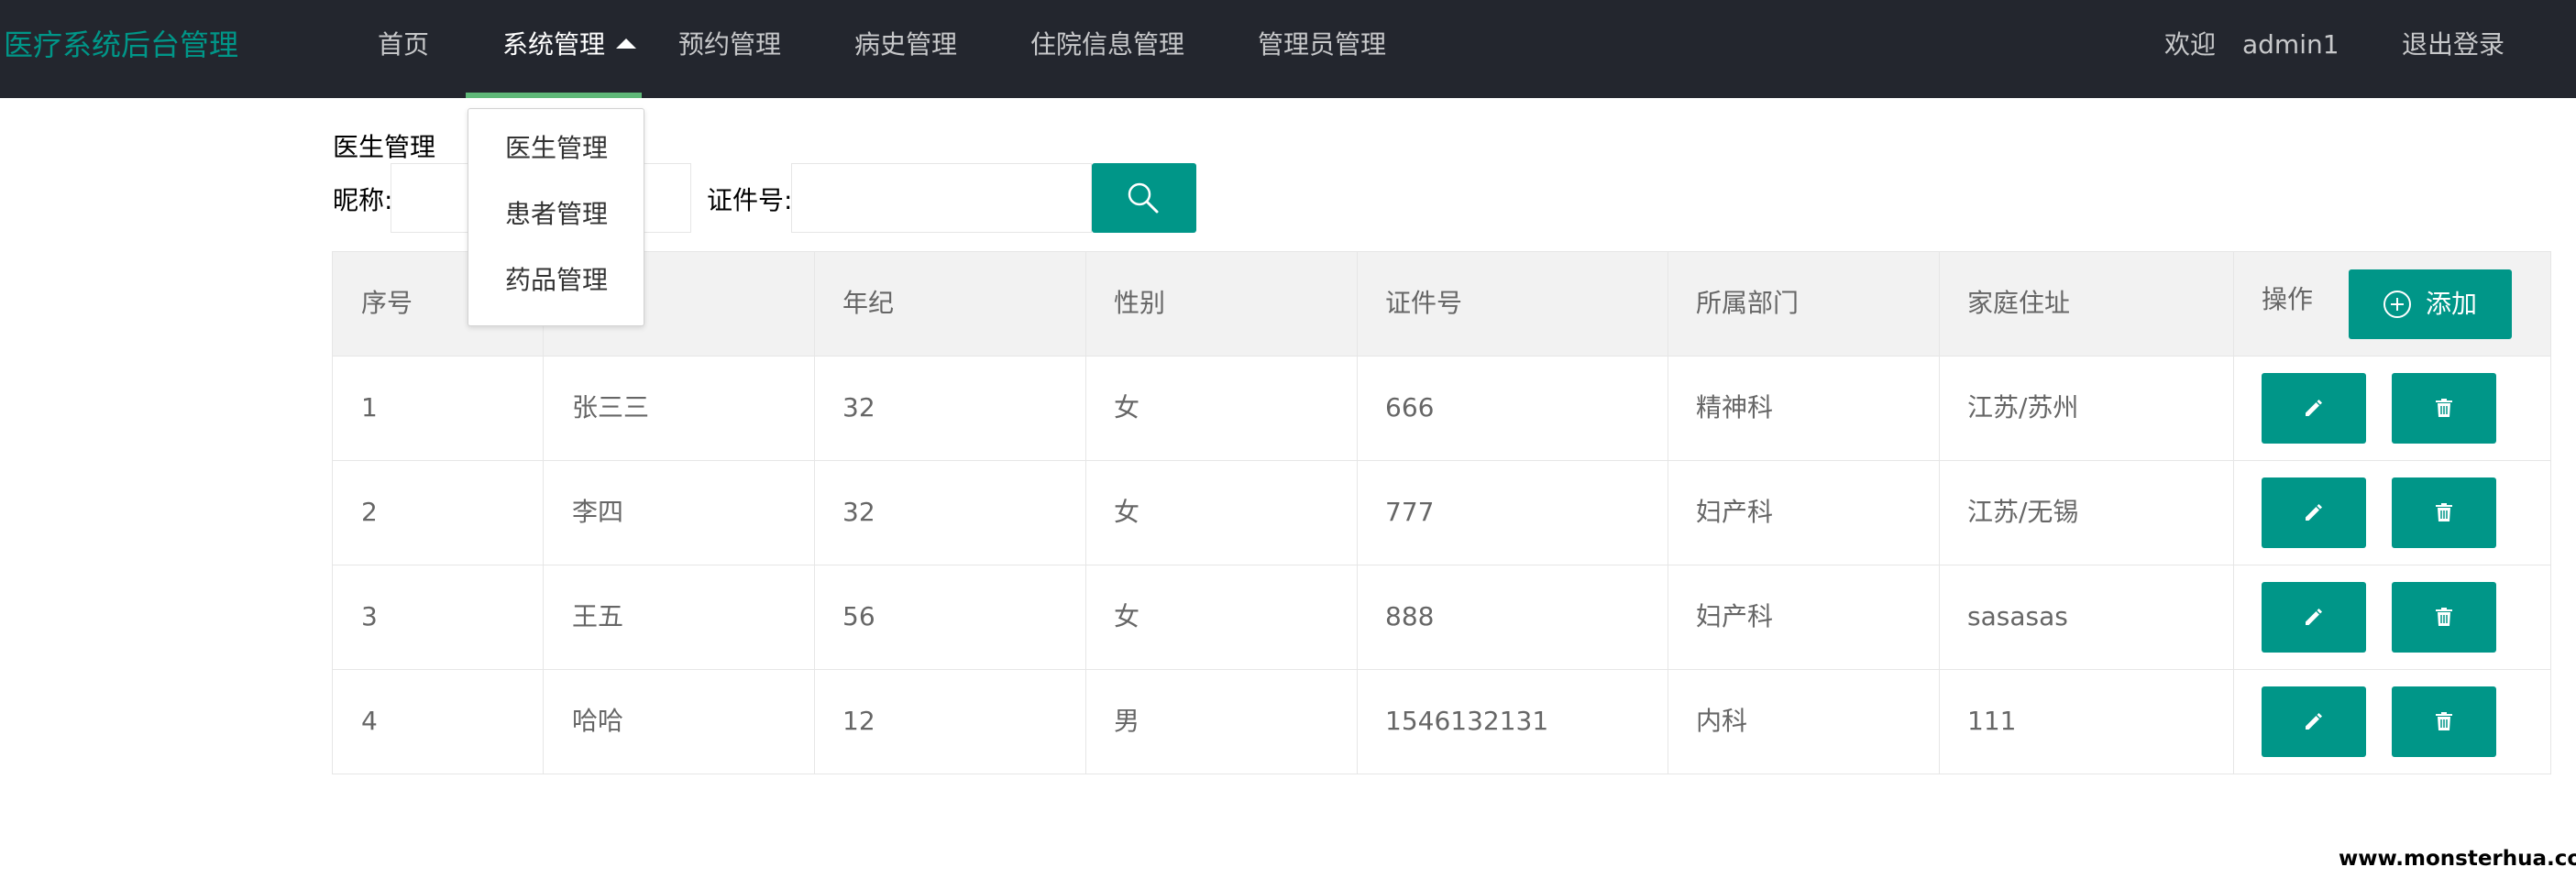 This screenshot has width=2576, height=889. What do you see at coordinates (598, 616) in the screenshot?
I see `cell-name: 王五` at bounding box center [598, 616].